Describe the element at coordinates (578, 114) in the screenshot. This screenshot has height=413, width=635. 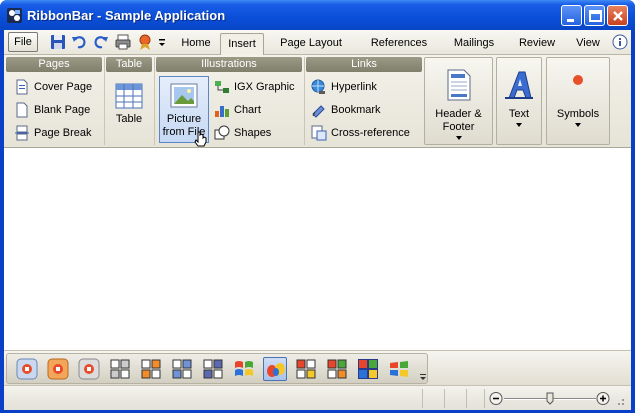
I see `symbols-label: Symbols` at that location.